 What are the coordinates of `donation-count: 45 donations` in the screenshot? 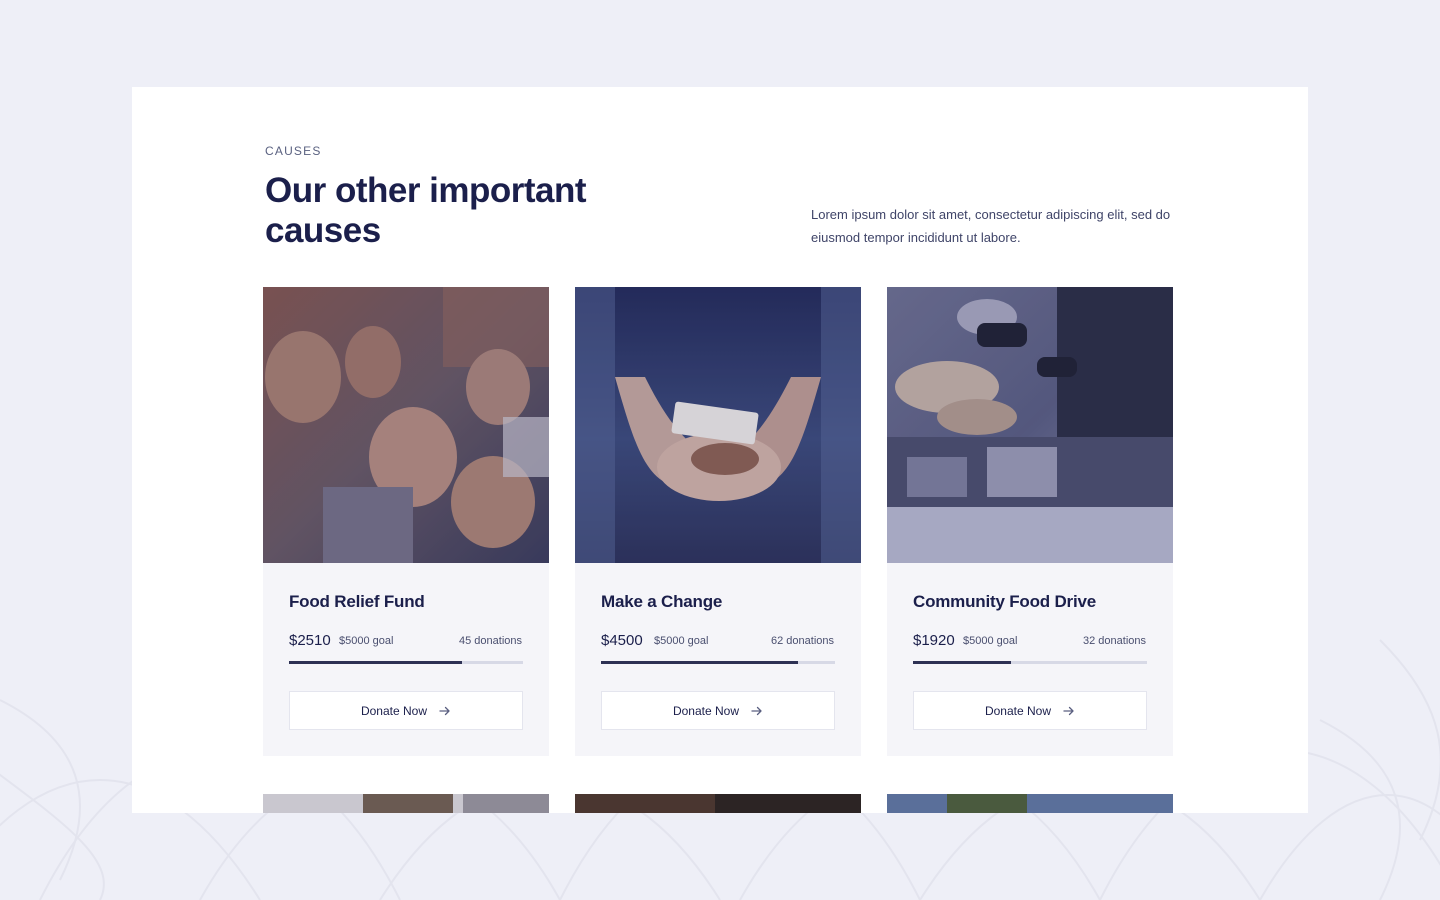 It's located at (490, 641).